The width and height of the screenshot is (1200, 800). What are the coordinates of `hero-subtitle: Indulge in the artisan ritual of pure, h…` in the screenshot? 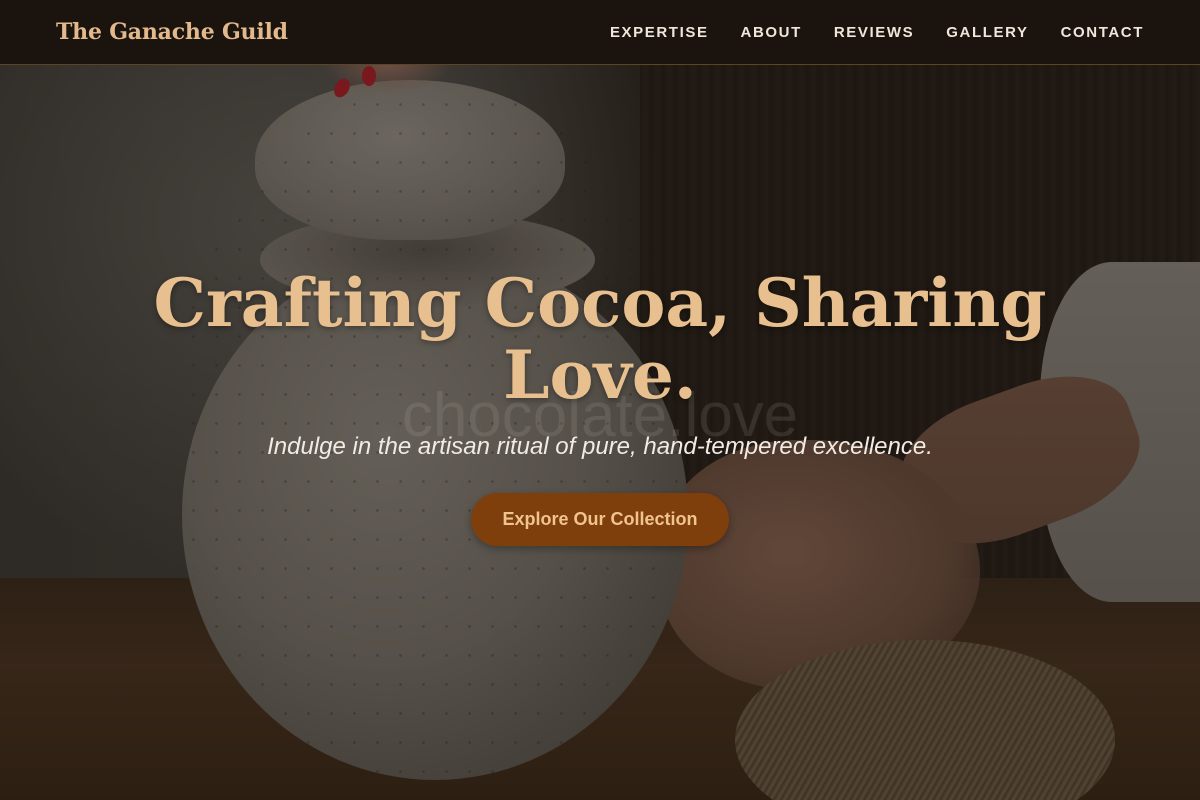 It's located at (600, 446).